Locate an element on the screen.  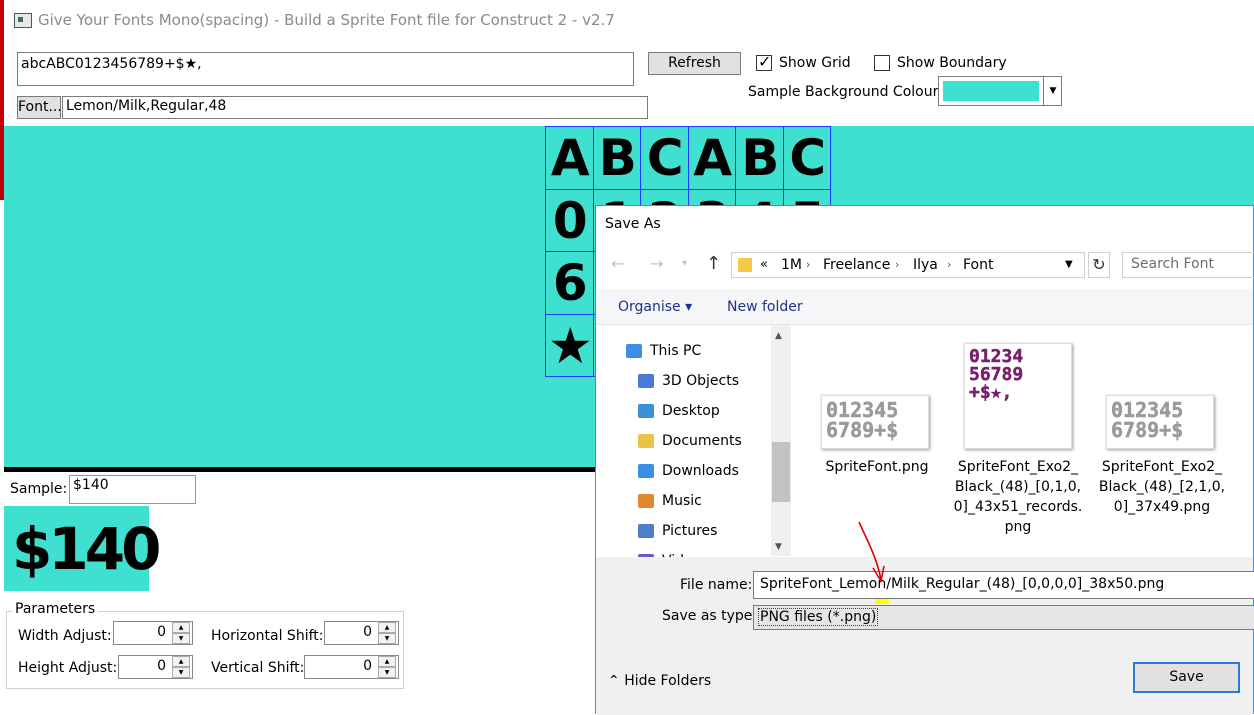
horizontal-shift-stepper: 0 ▲ ▼ is located at coordinates (361, 633).